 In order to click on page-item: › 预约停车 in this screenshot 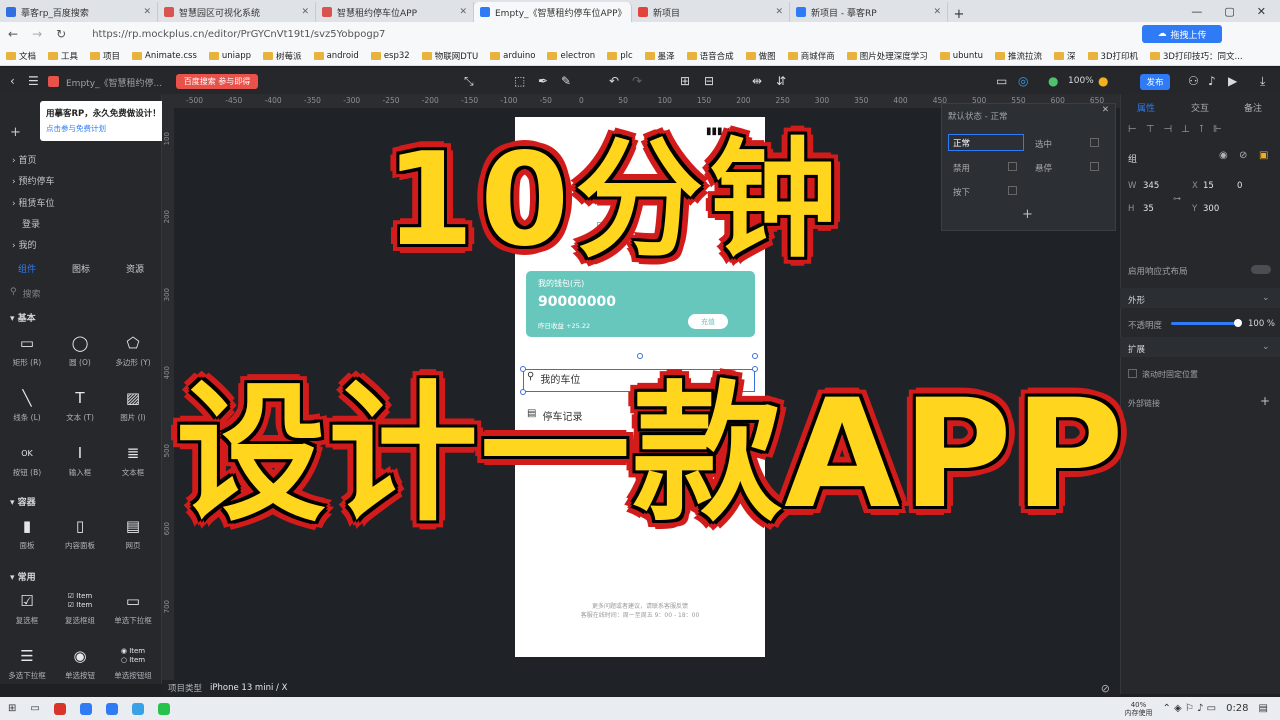, I will do `click(33, 180)`.